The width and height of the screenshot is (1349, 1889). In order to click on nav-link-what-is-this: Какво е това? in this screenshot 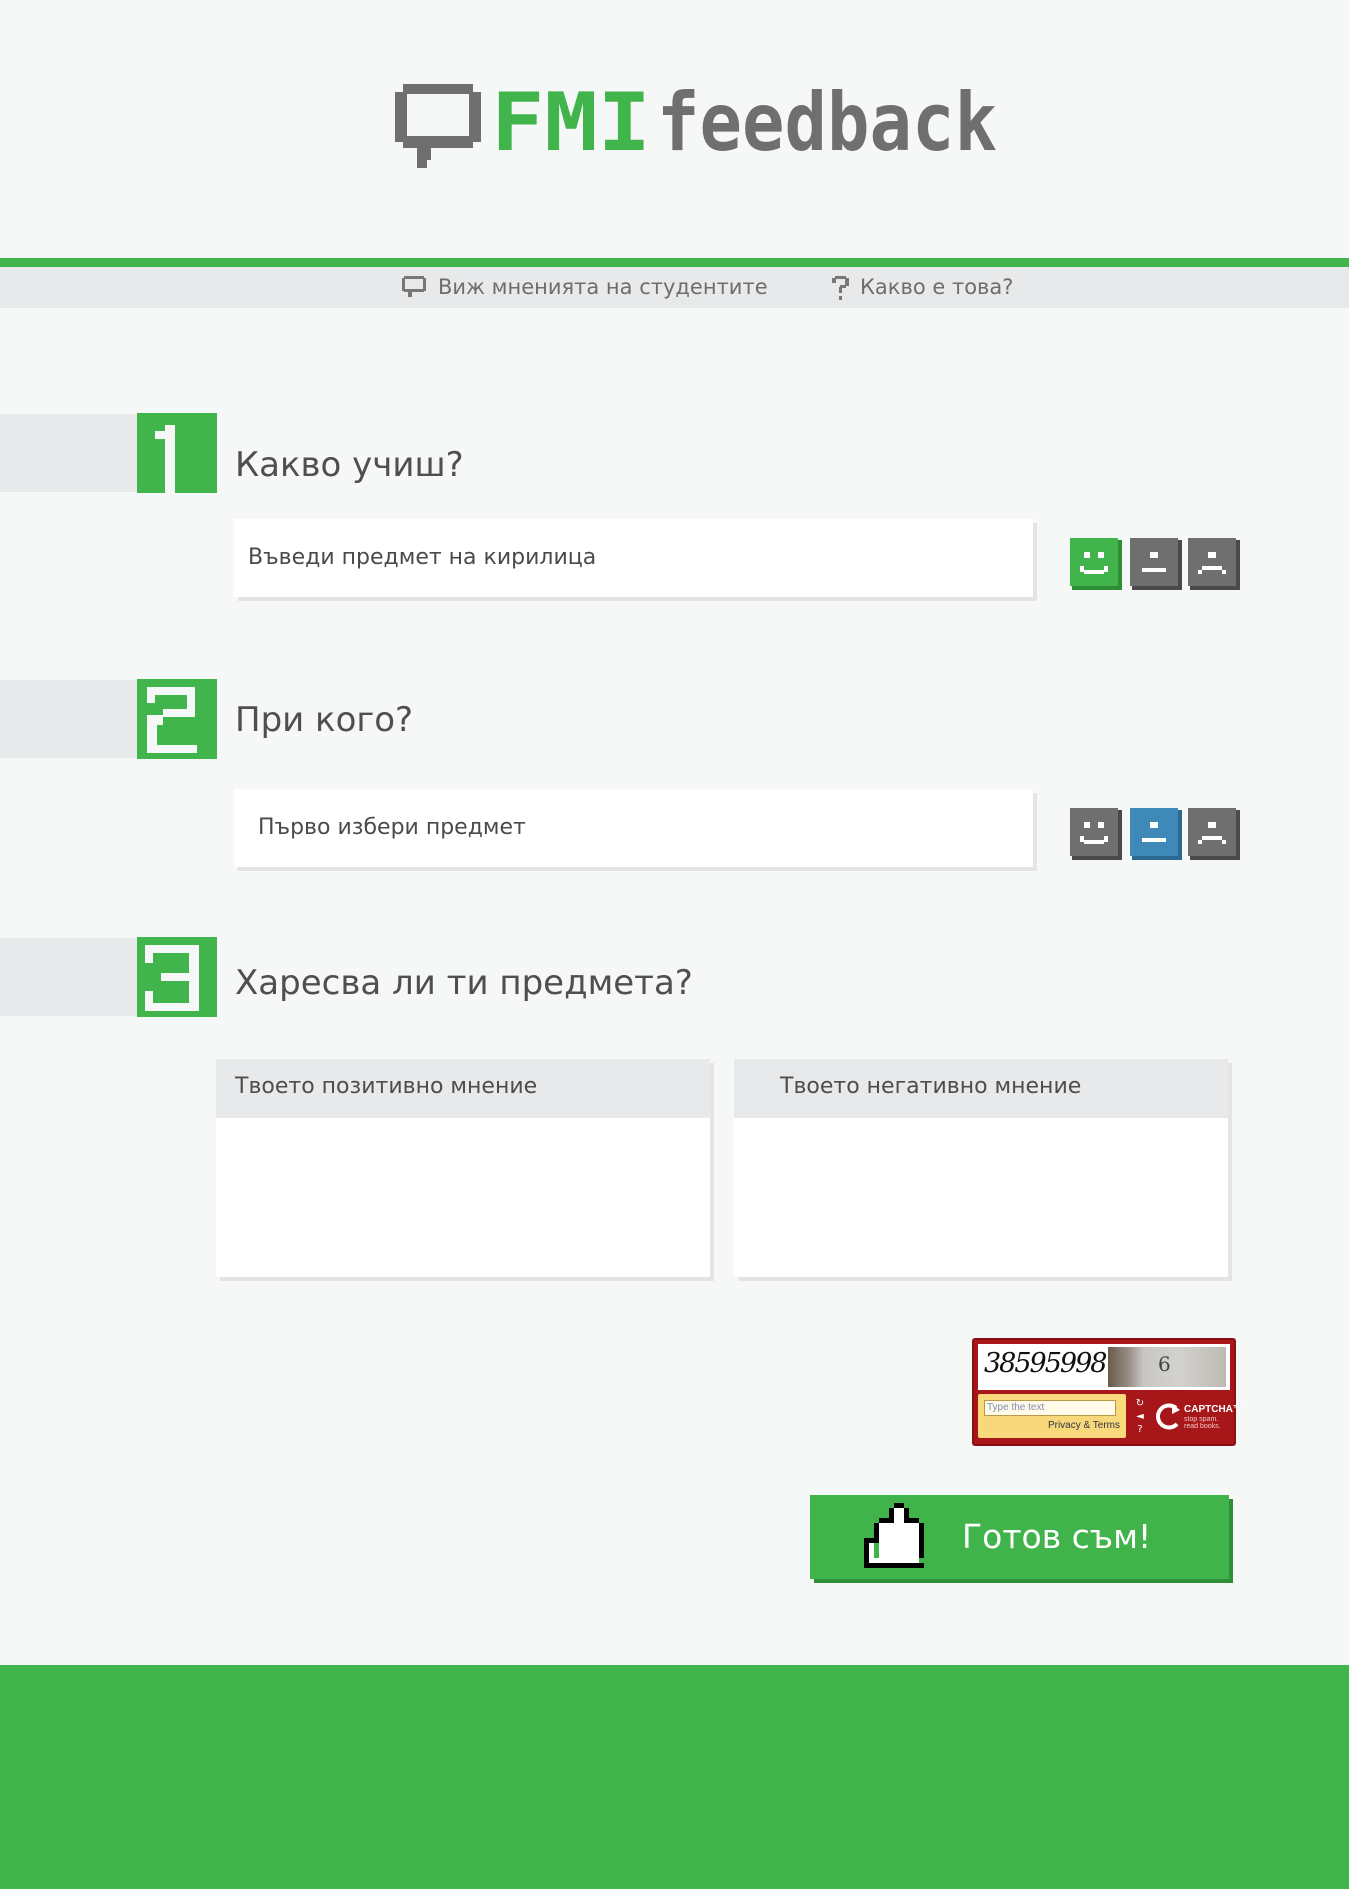, I will do `click(932, 287)`.